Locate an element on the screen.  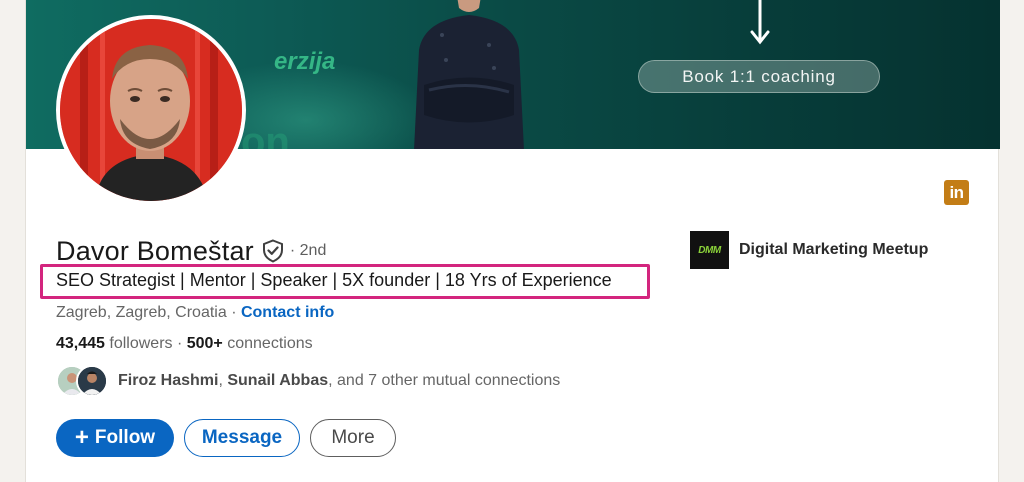
profile-location: Zagreb, Zagreb, Croatia is located at coordinates (141, 312).